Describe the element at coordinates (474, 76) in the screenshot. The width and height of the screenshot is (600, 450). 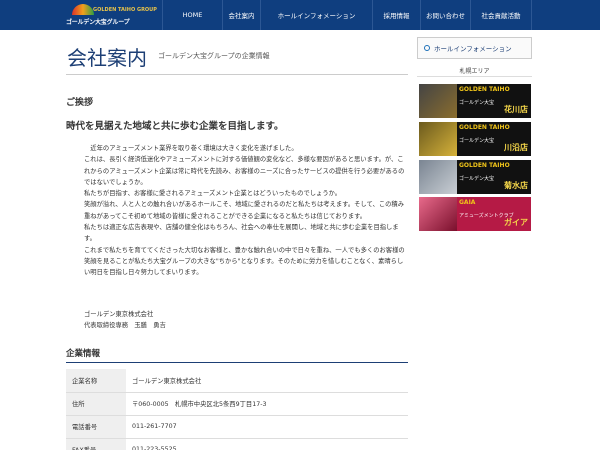
I see `area-divider` at that location.